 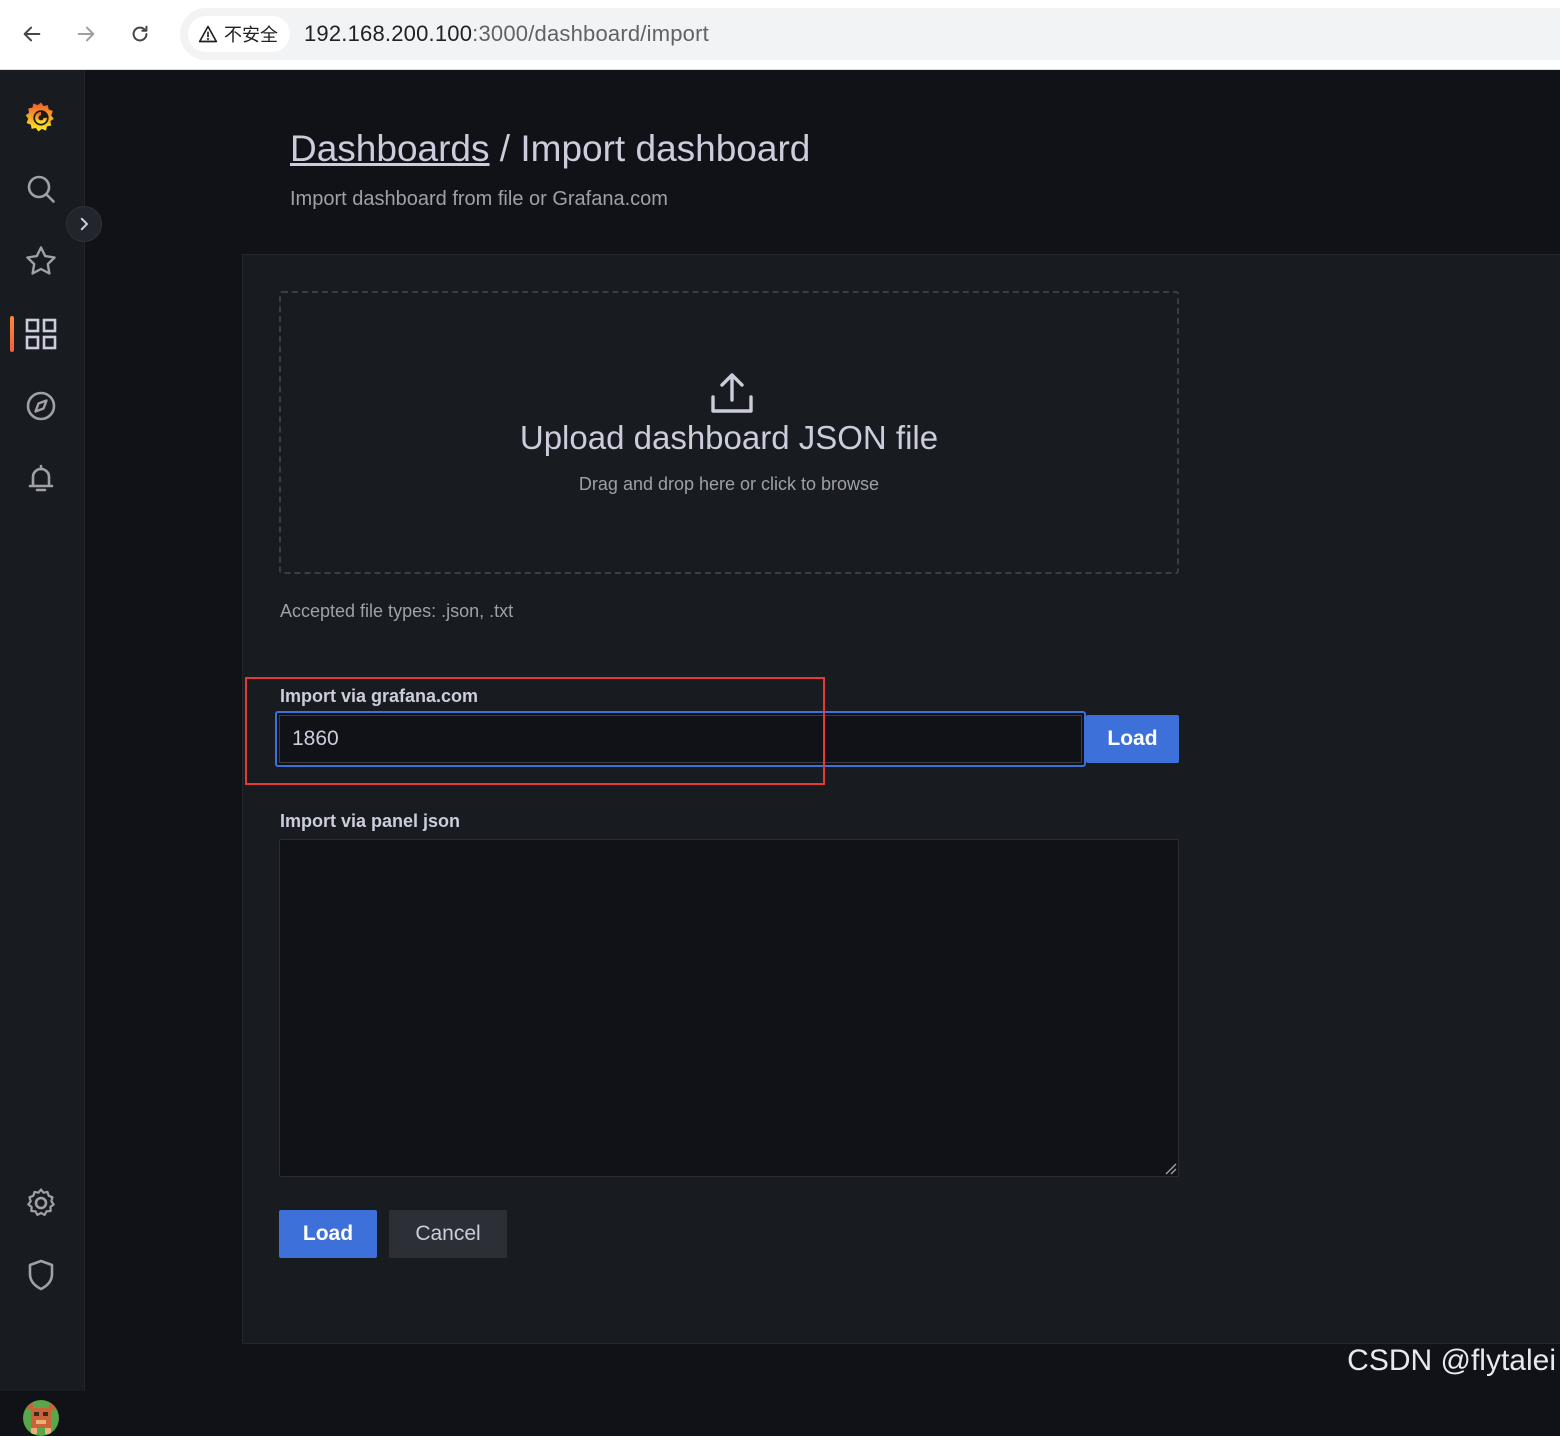 I want to click on expand-sidebar-button, so click(x=84, y=224).